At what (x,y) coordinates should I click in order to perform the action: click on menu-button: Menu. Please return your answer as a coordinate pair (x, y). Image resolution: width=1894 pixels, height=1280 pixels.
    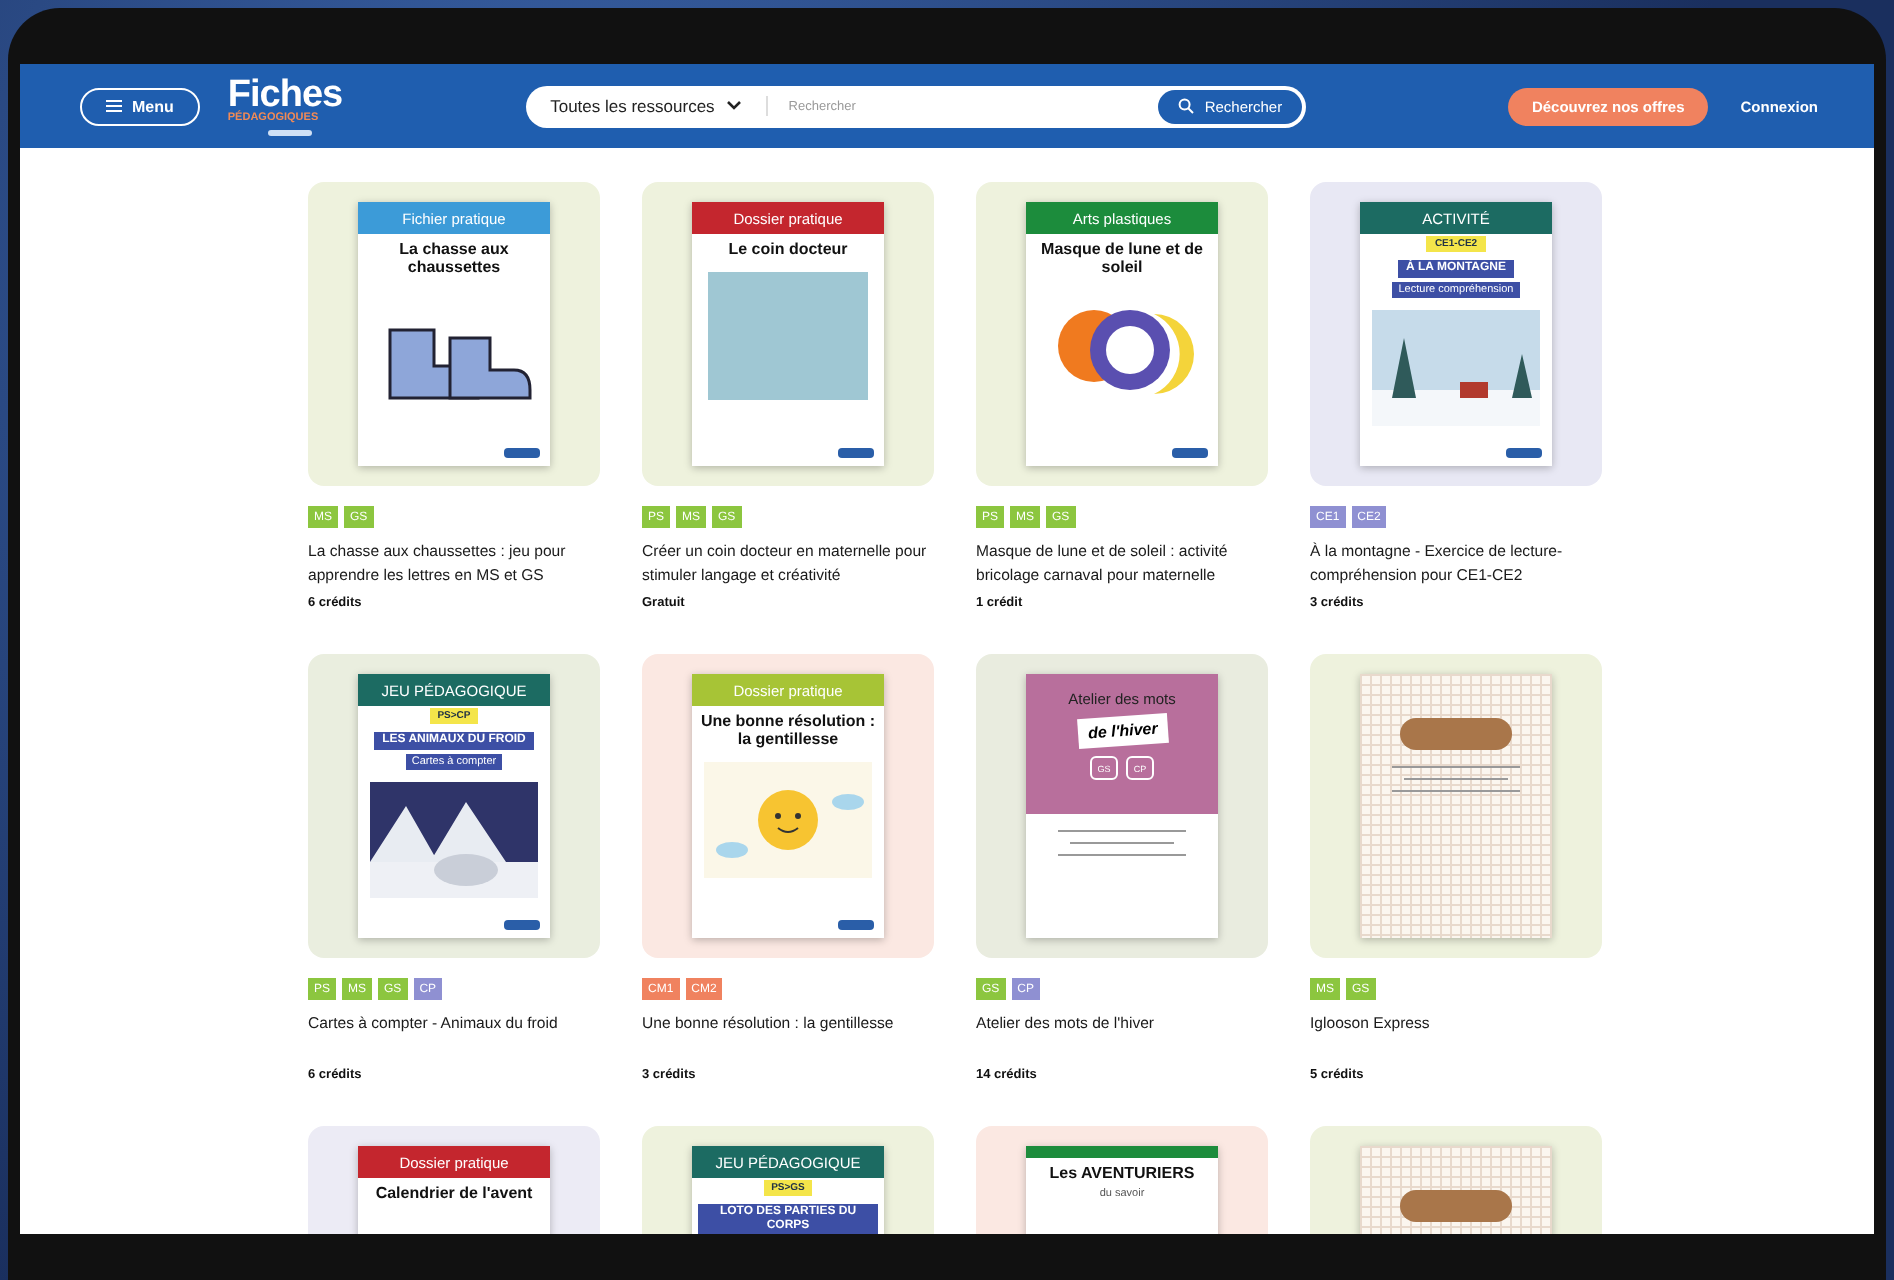
    Looking at the image, I should click on (140, 106).